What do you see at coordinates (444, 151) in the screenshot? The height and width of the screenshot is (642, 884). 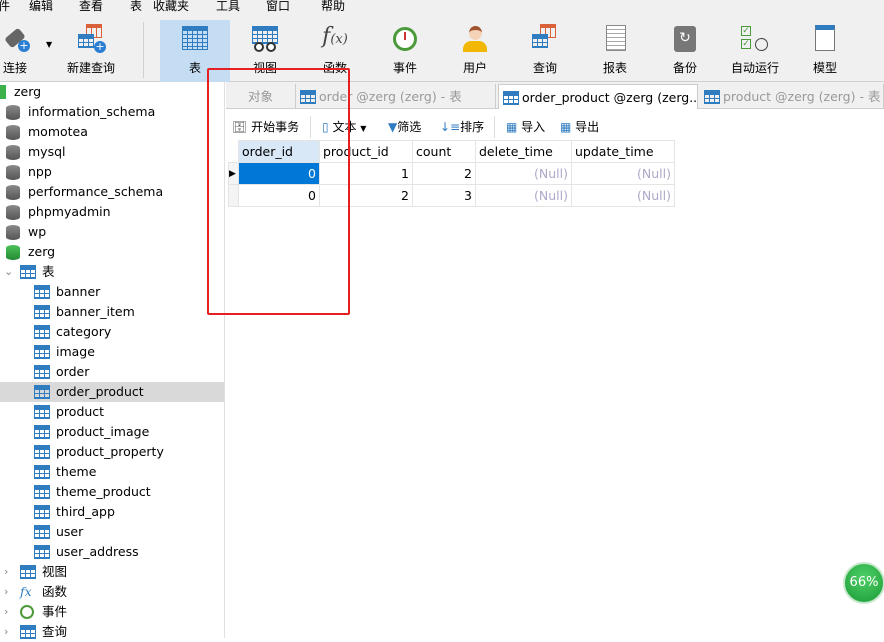 I see `column-header: count` at bounding box center [444, 151].